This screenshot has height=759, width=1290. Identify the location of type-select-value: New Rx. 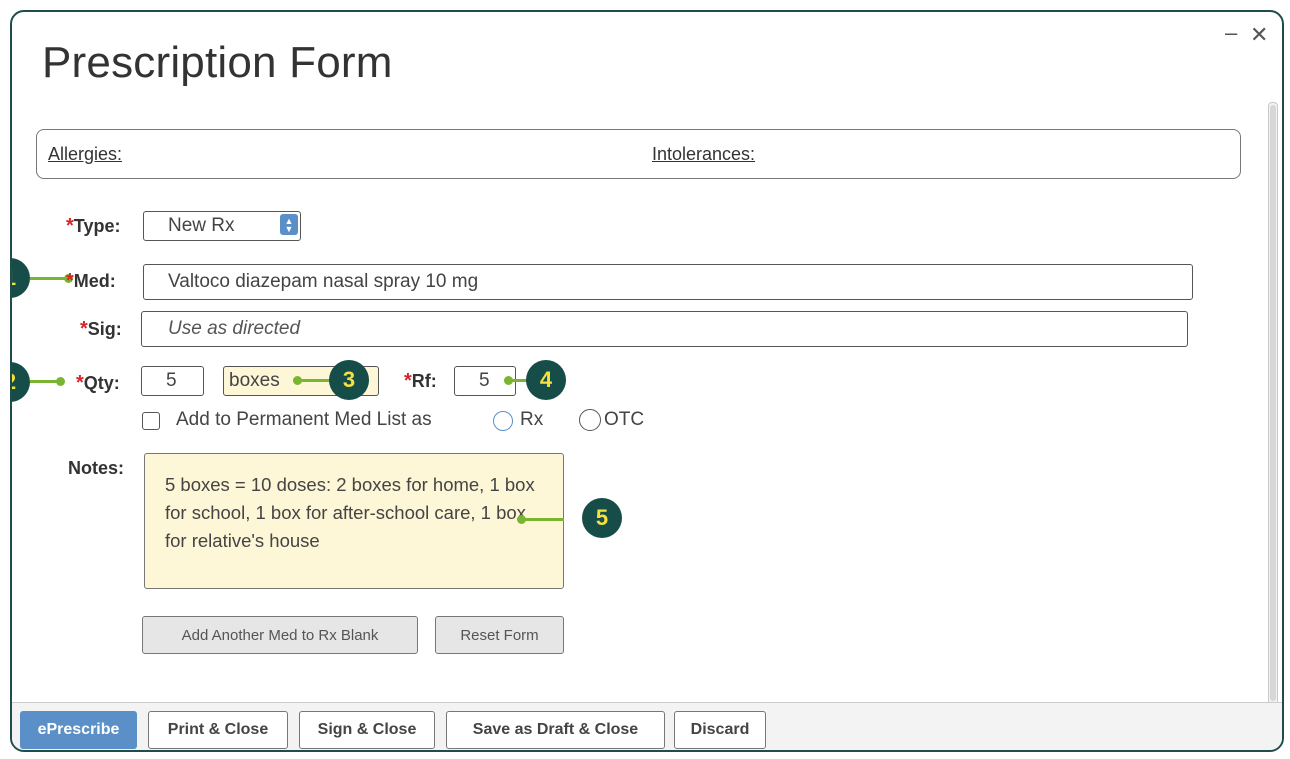
(201, 225).